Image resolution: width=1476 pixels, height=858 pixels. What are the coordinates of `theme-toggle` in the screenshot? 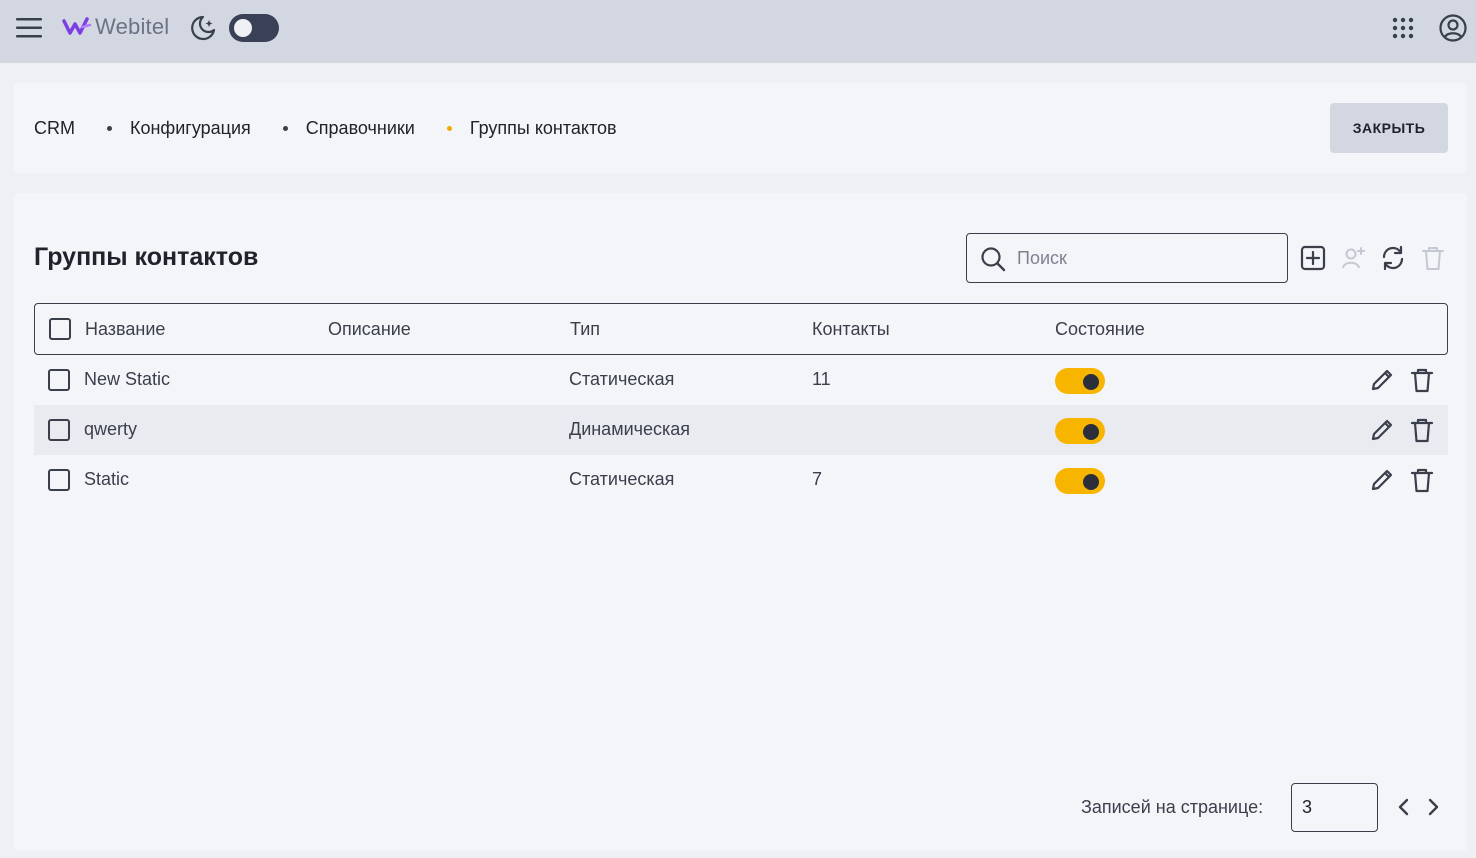 It's located at (254, 28).